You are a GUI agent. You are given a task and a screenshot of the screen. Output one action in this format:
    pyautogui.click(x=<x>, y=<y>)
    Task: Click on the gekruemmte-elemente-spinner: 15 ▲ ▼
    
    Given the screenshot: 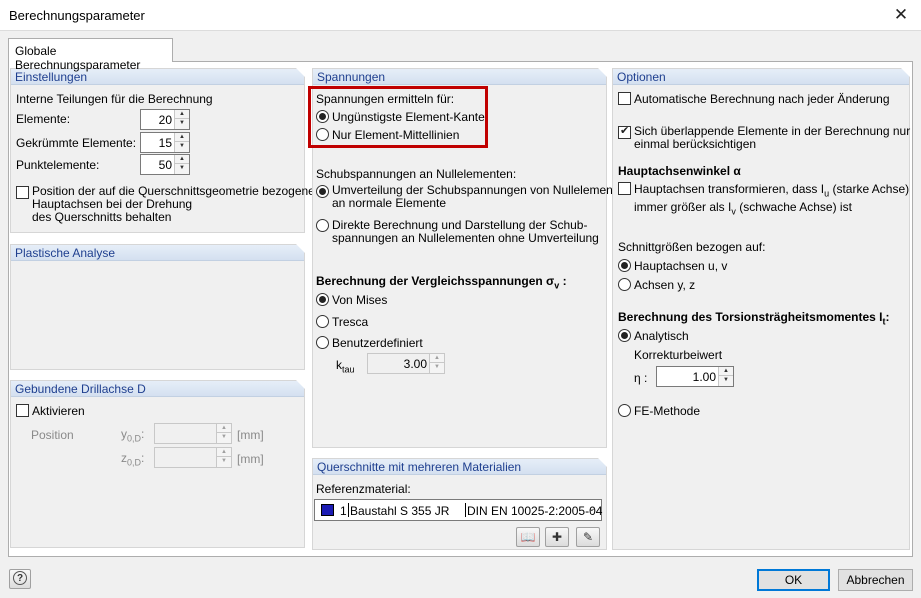 What is the action you would take?
    pyautogui.click(x=165, y=142)
    